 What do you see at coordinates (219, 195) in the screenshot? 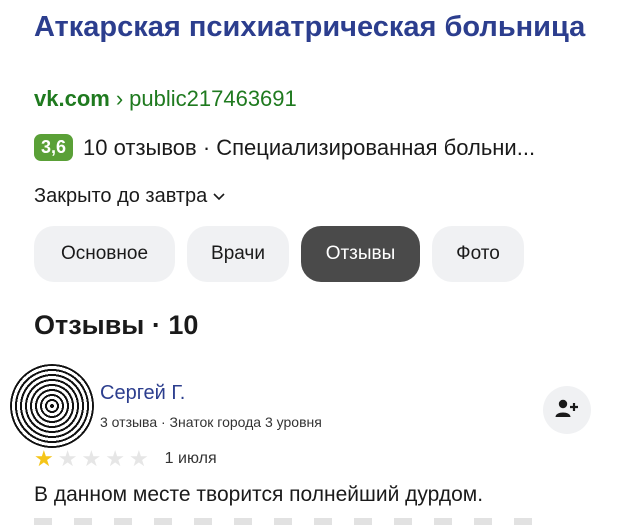
I see `chevron-down-icon` at bounding box center [219, 195].